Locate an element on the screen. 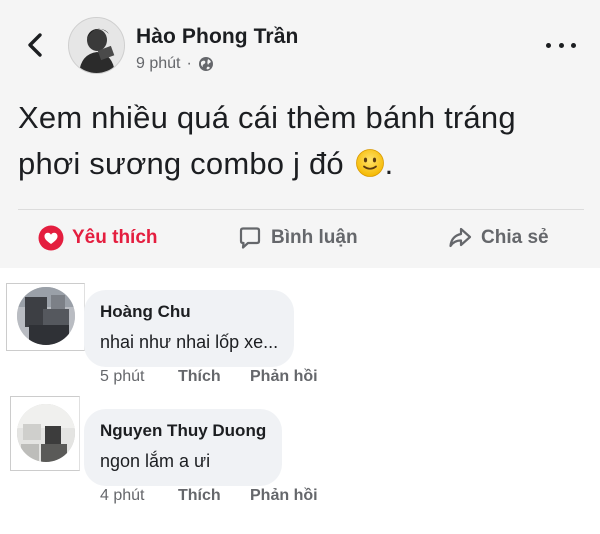 This screenshot has width=600, height=534. share-label: Chia sẻ is located at coordinates (515, 237).